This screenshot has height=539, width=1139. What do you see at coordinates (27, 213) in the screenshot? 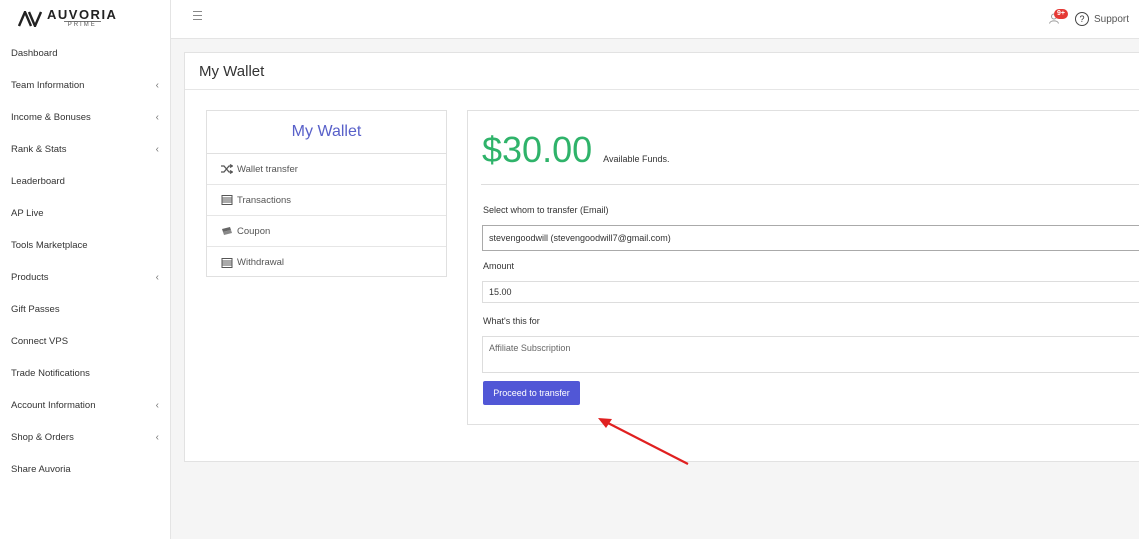
I see `sidebar-item-label: AP Live` at bounding box center [27, 213].